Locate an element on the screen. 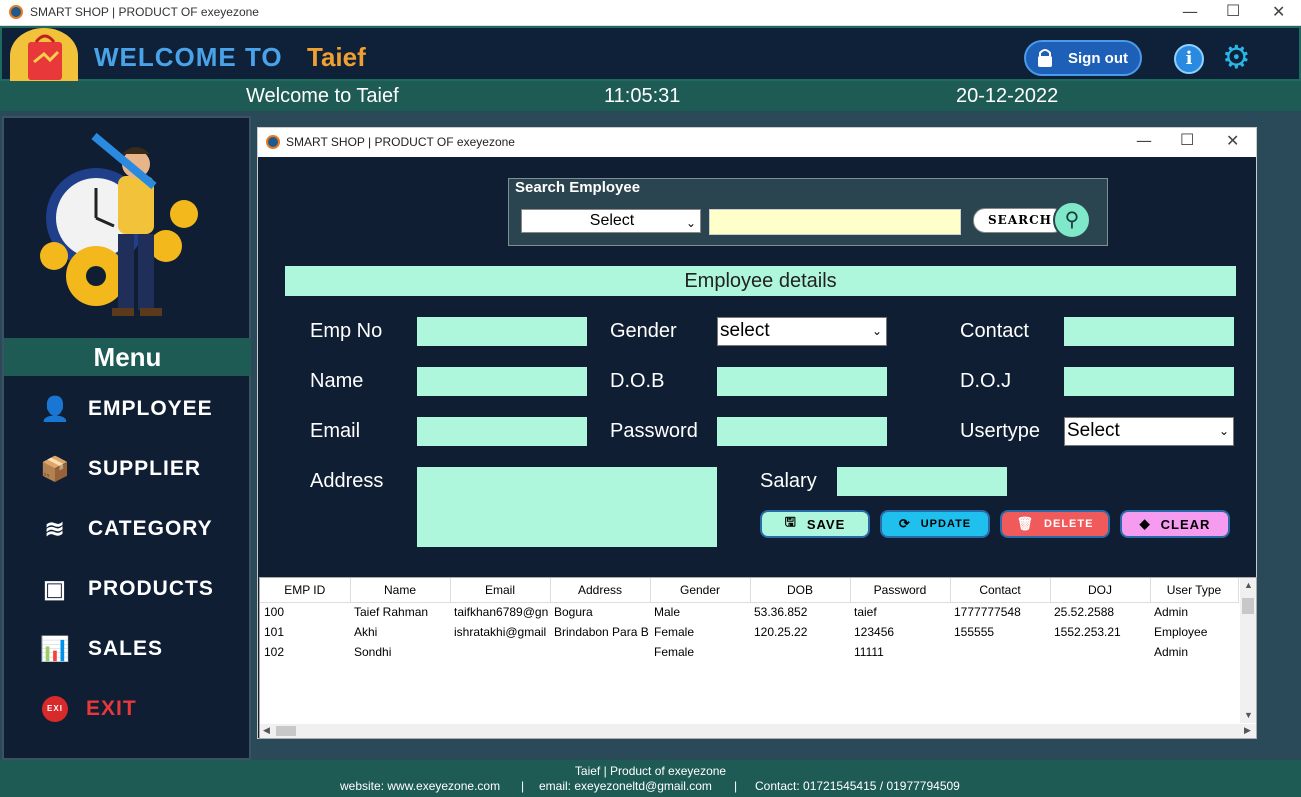 This screenshot has width=1301, height=797. delete-button: 🗑 DELETE is located at coordinates (1055, 524).